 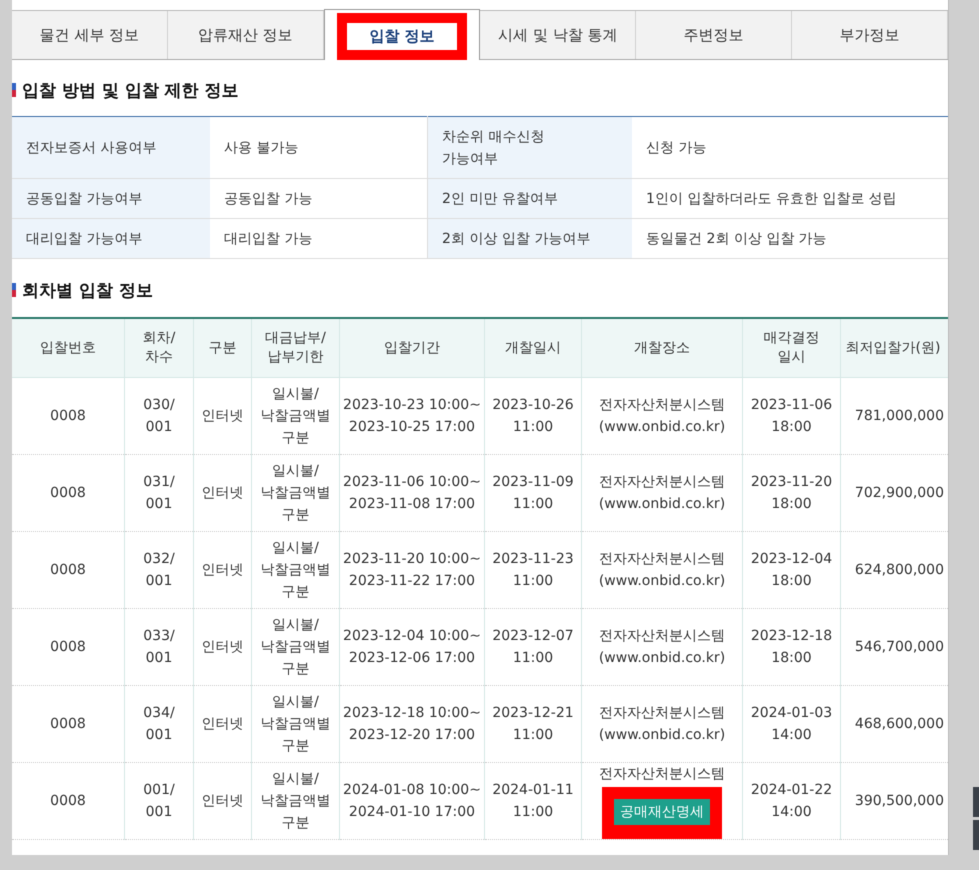 I want to click on table-label-cell: 2인 미만 유찰여부, so click(x=530, y=198).